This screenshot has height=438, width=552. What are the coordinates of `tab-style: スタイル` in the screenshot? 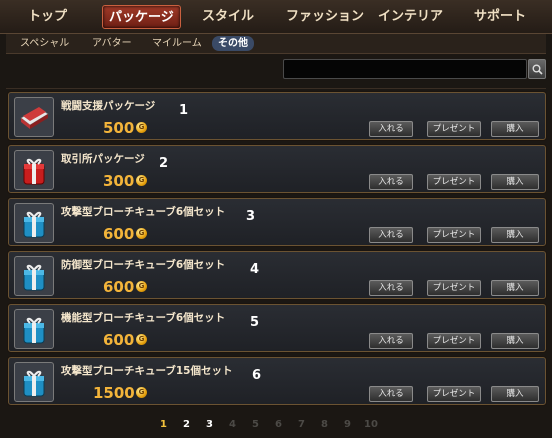 It's located at (228, 17).